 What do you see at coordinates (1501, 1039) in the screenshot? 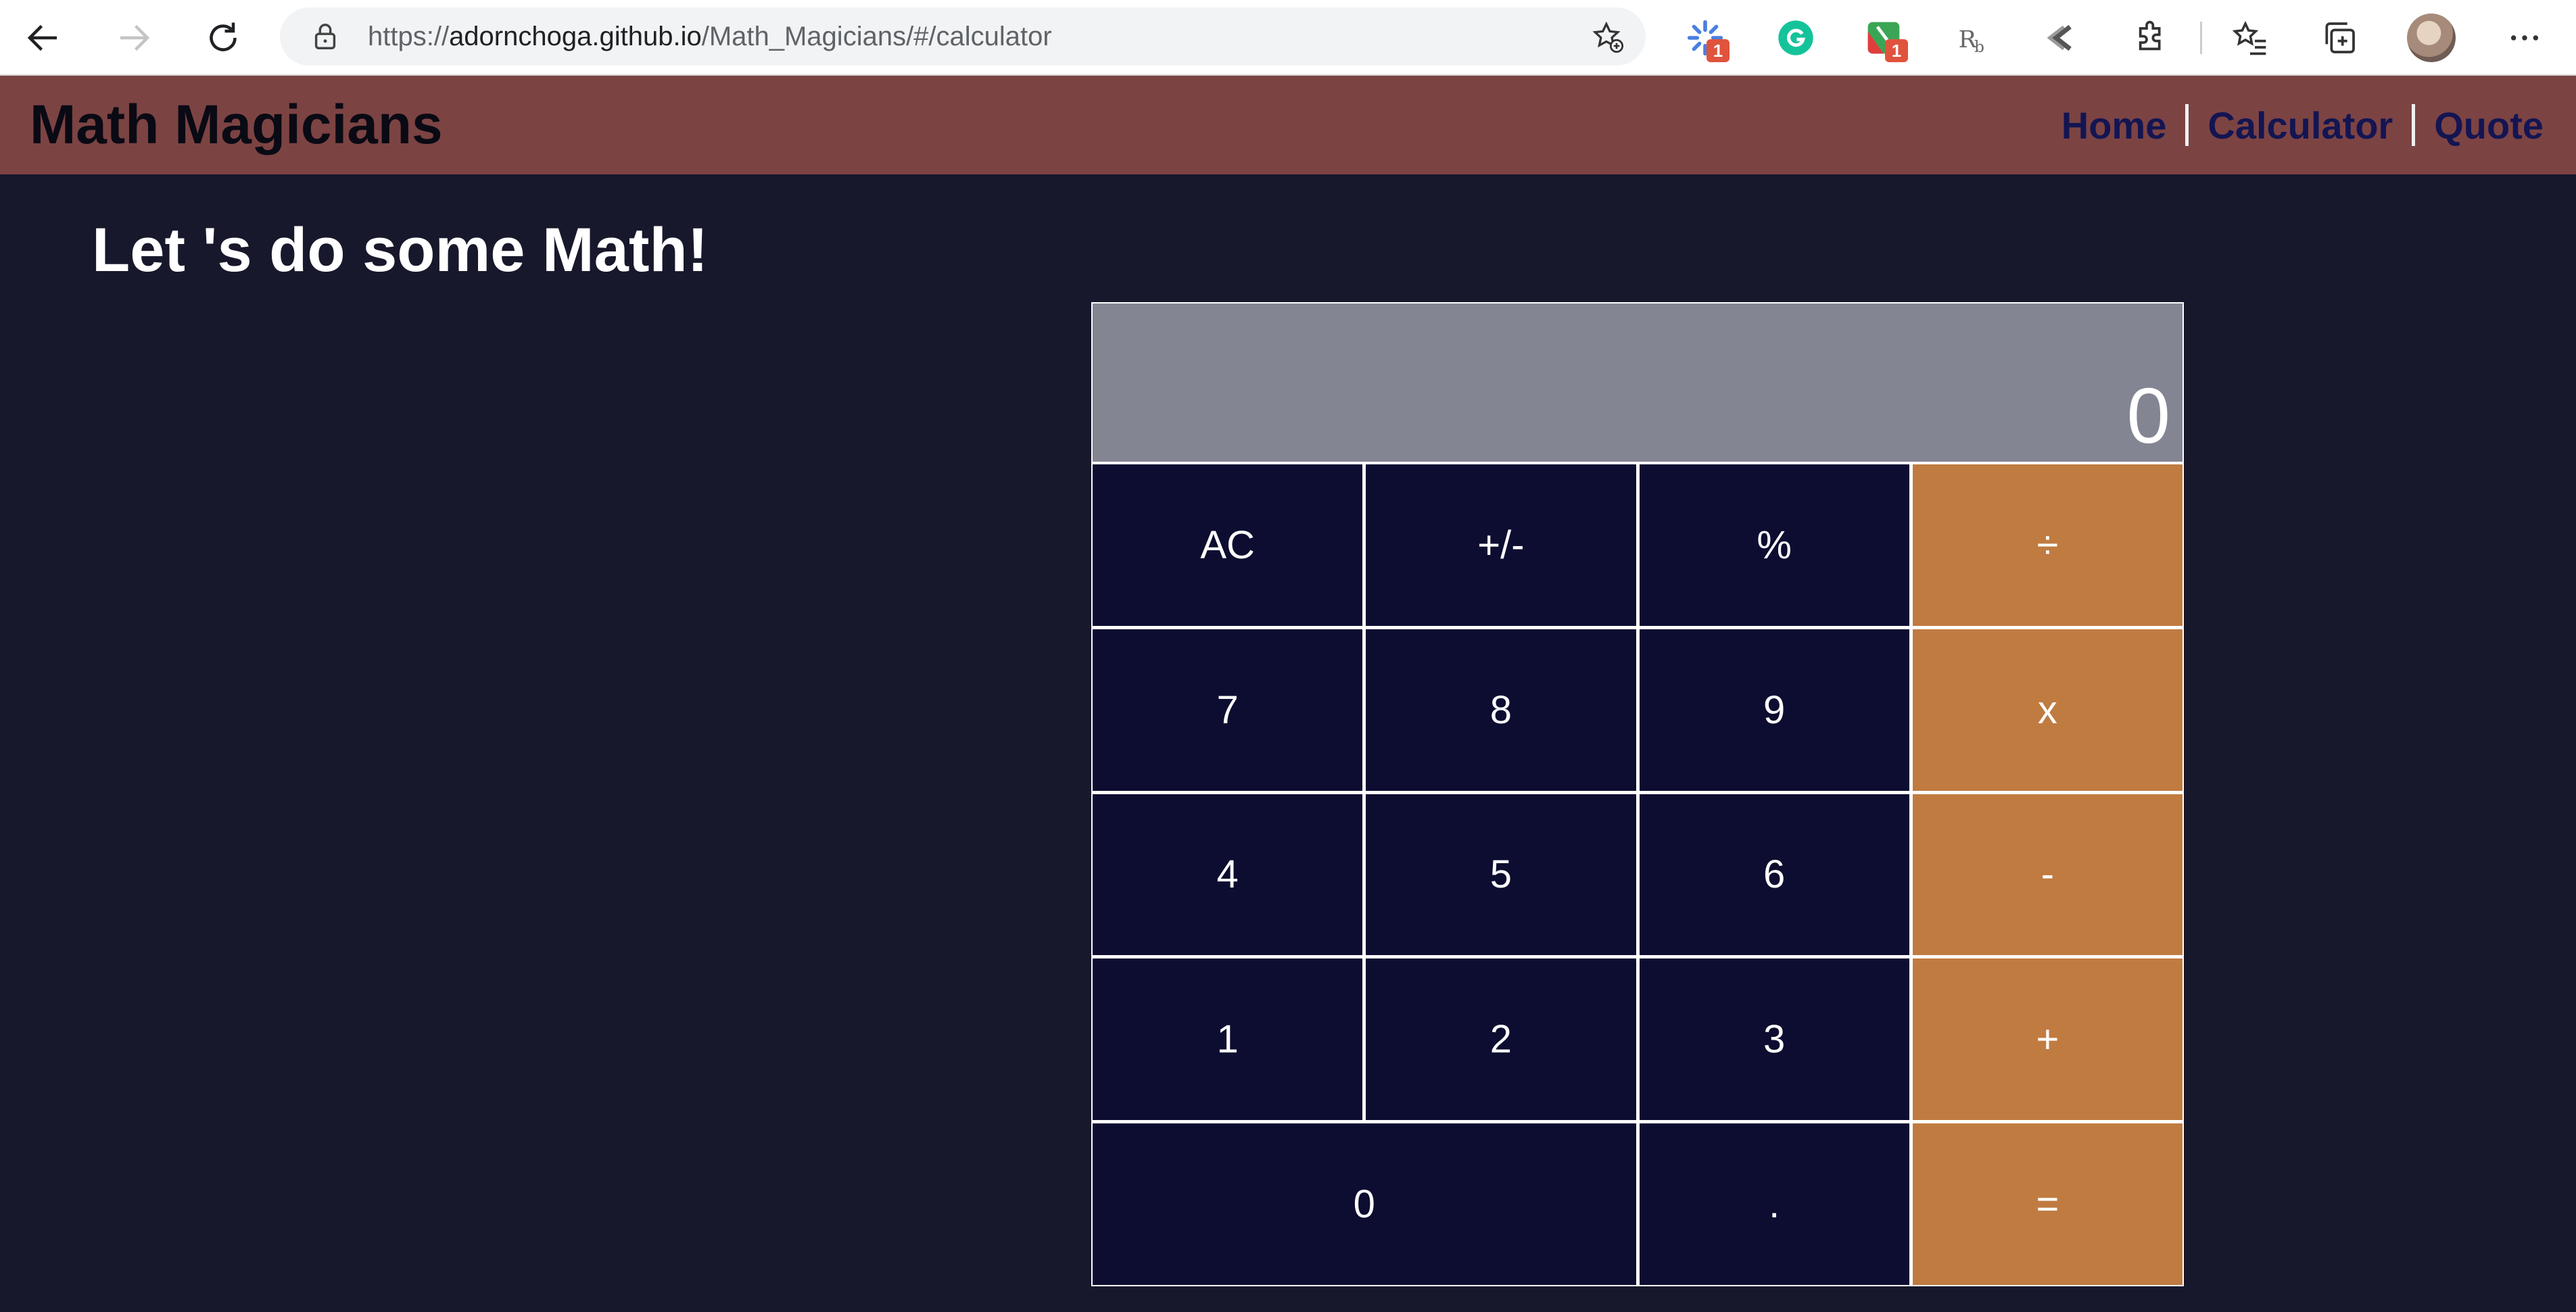
I see `digit-2-button: 2` at bounding box center [1501, 1039].